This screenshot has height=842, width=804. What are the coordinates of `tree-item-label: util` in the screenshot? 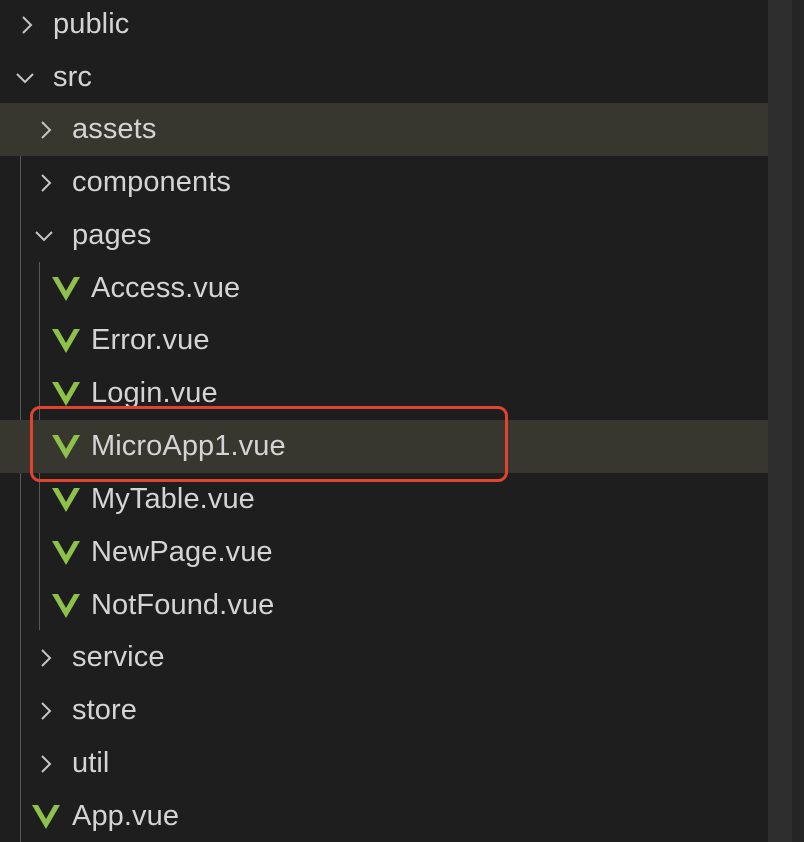 It's located at (91, 763).